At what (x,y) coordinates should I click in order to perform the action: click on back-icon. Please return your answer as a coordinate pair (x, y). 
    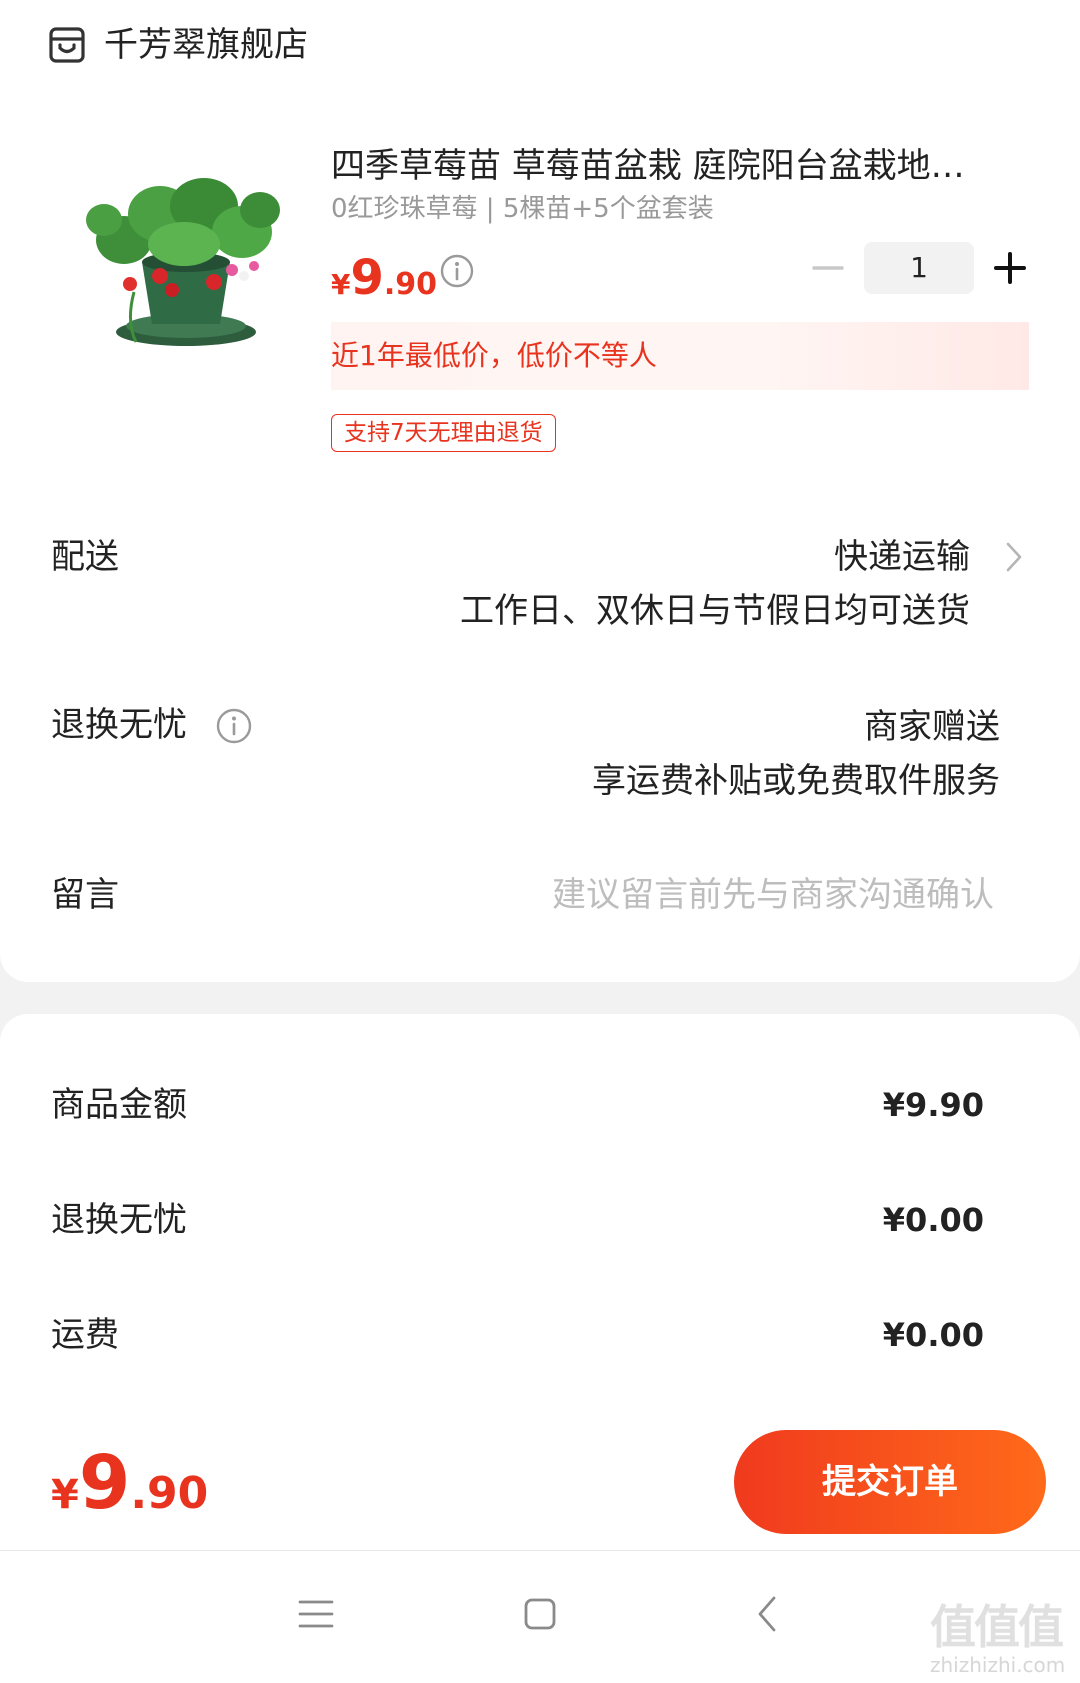
    Looking at the image, I should click on (767, 1614).